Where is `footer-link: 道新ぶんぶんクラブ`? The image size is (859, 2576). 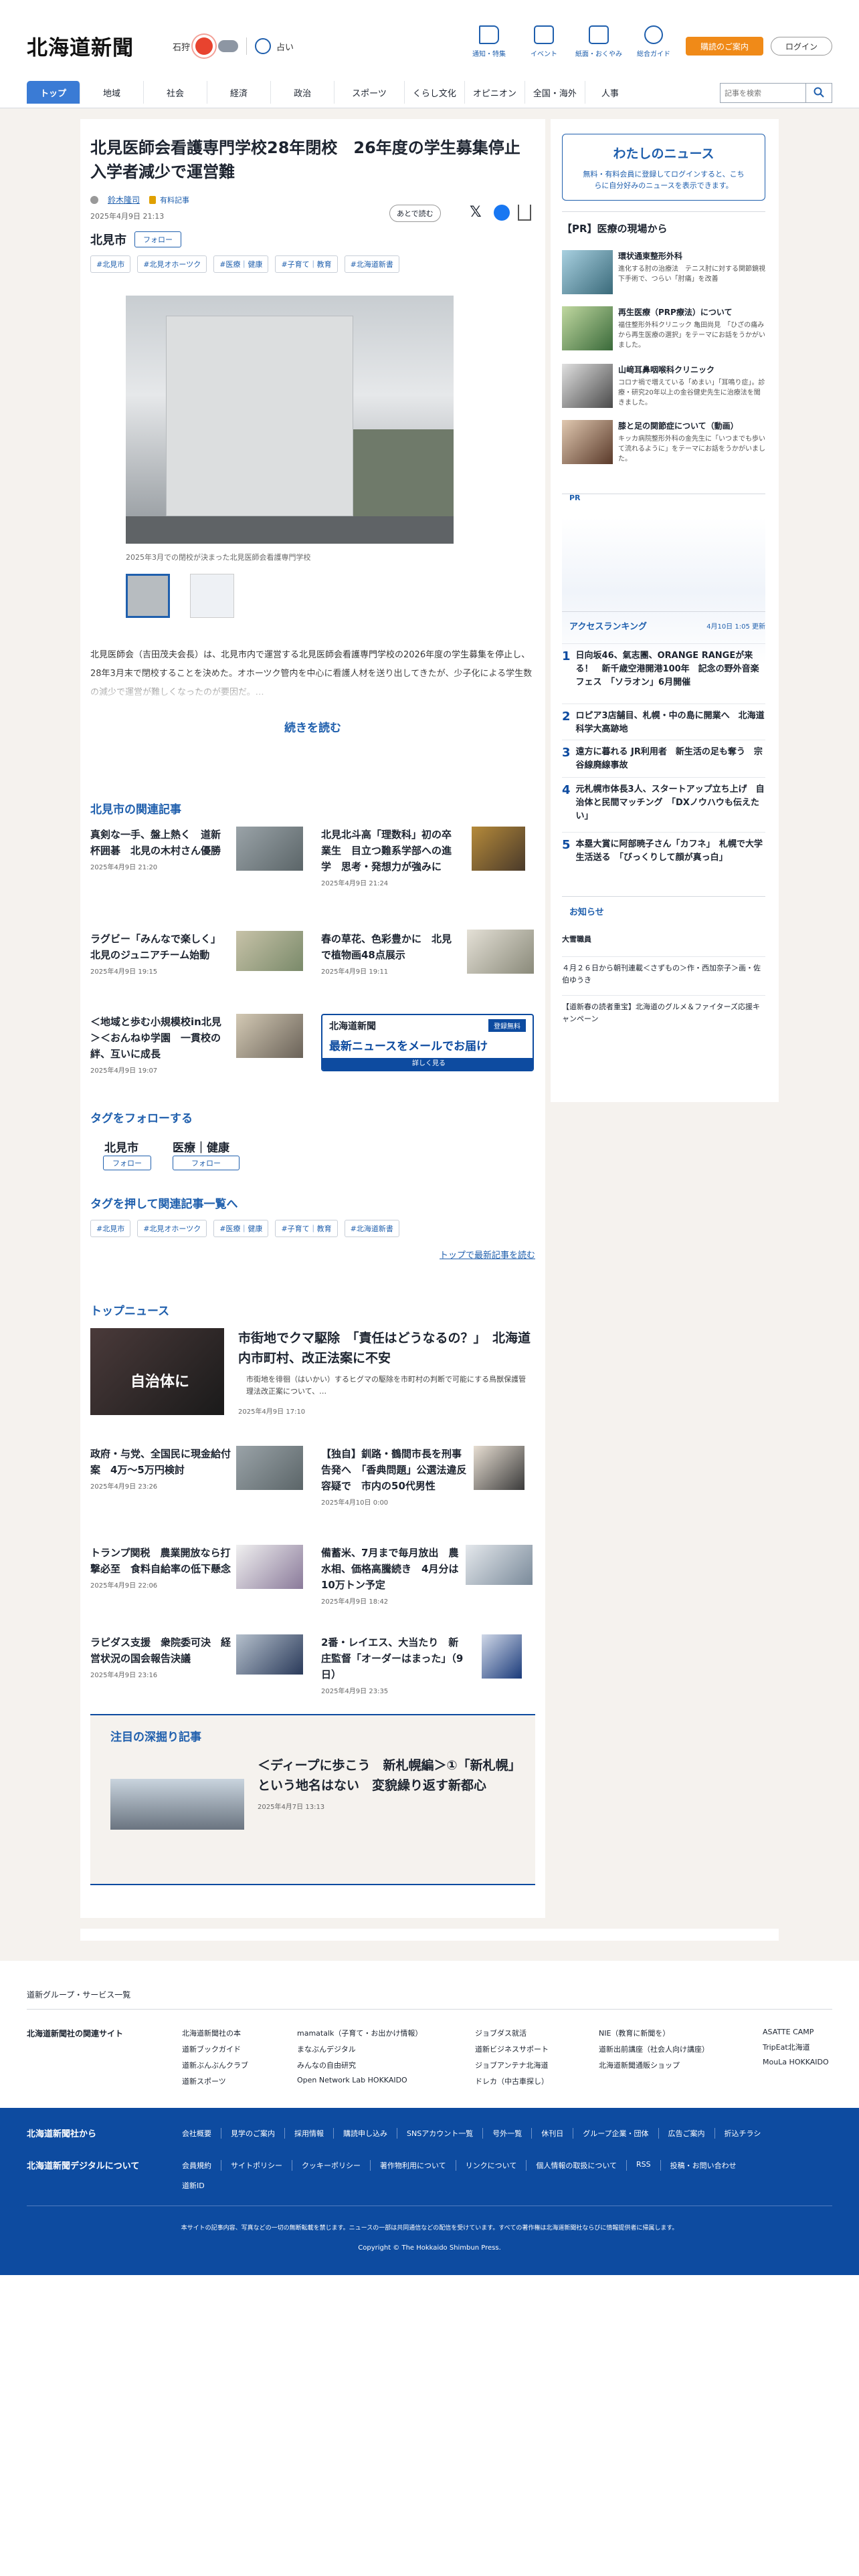
footer-link: 道新ぶんぶんクラブ is located at coordinates (215, 2065).